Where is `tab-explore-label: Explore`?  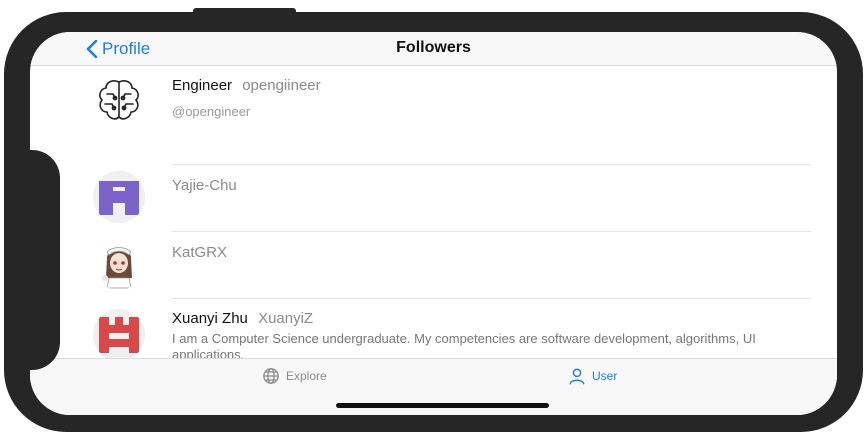
tab-explore-label: Explore is located at coordinates (306, 376).